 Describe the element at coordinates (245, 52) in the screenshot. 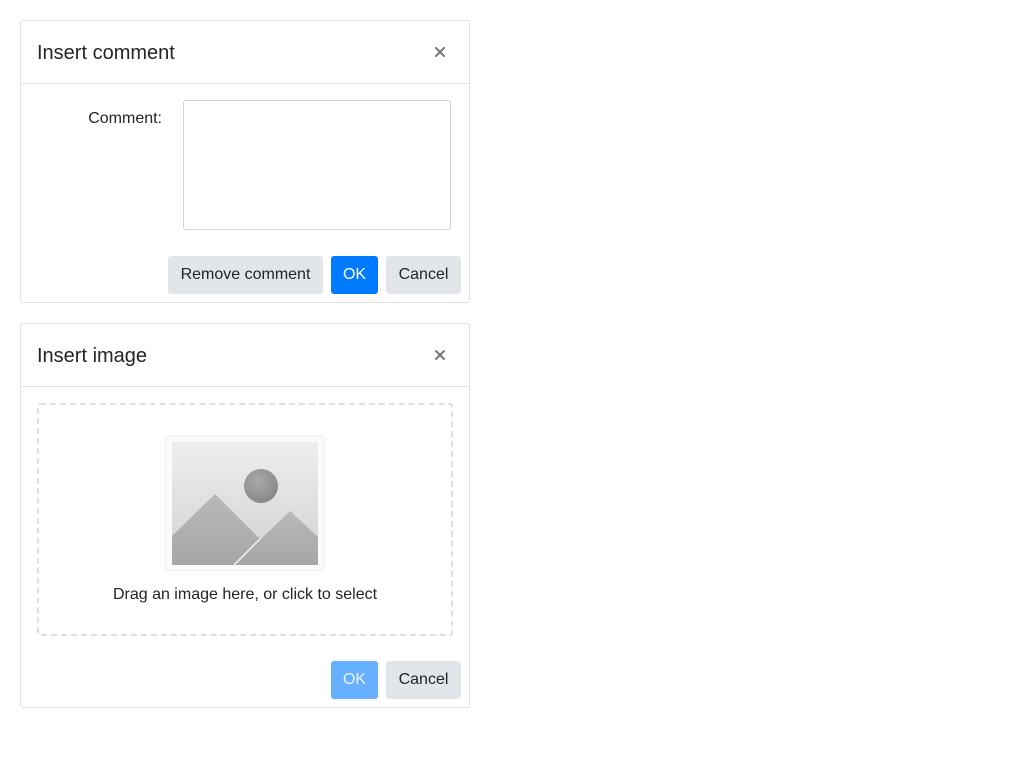

I see `dialog-header: Insert comment` at that location.